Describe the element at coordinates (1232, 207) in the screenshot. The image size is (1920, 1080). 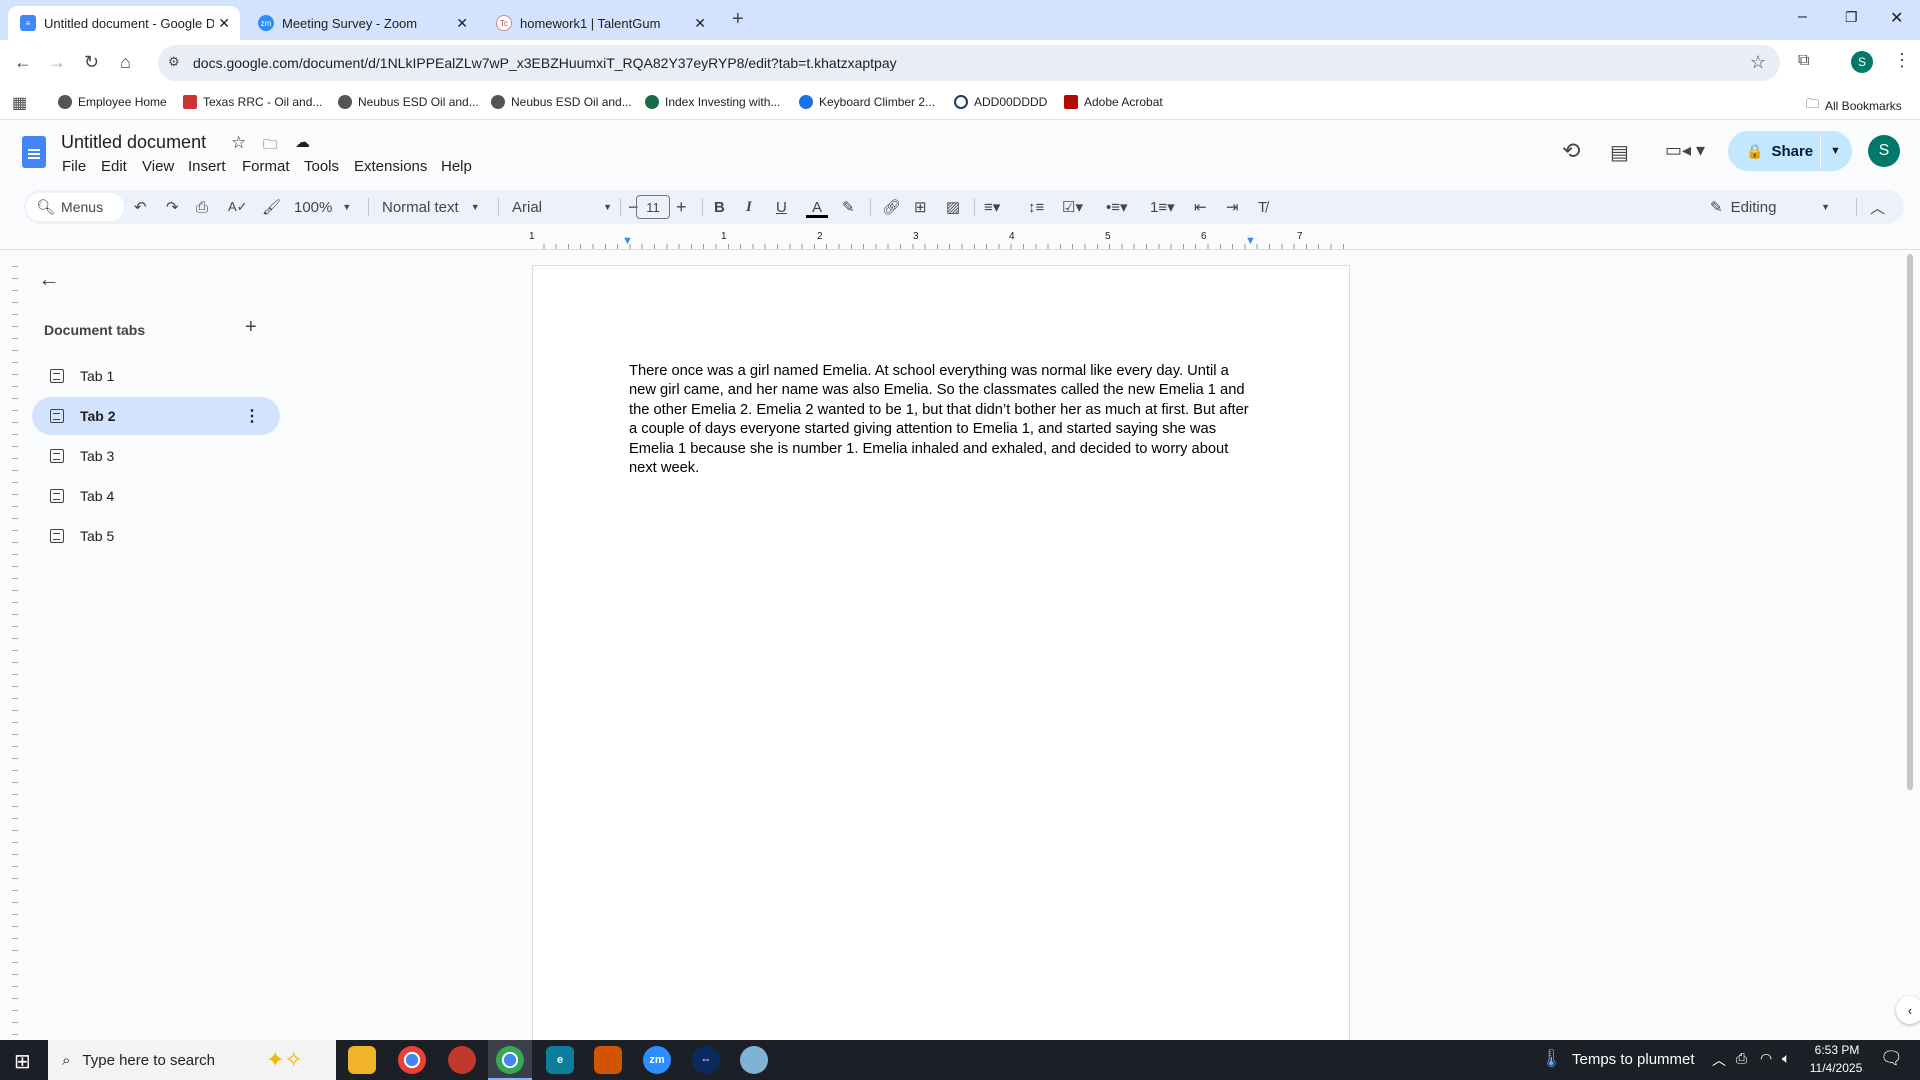
I see `increase-indent-icon: ⇥` at that location.